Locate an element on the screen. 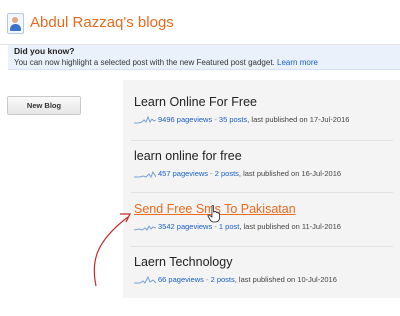 The width and height of the screenshot is (400, 316). annotation-arrow is located at coordinates (112, 250).